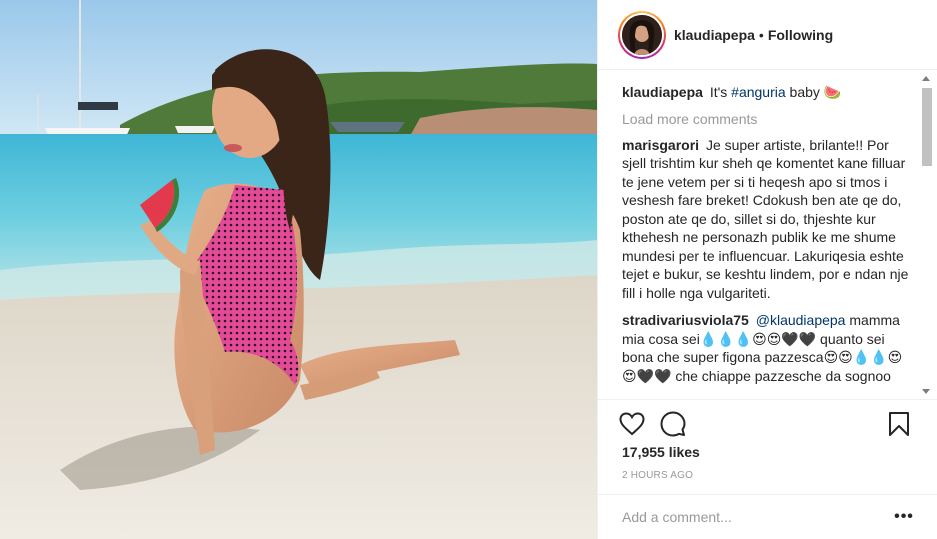 This screenshot has height=539, width=937. What do you see at coordinates (926, 235) in the screenshot?
I see `comments-scrollbar` at bounding box center [926, 235].